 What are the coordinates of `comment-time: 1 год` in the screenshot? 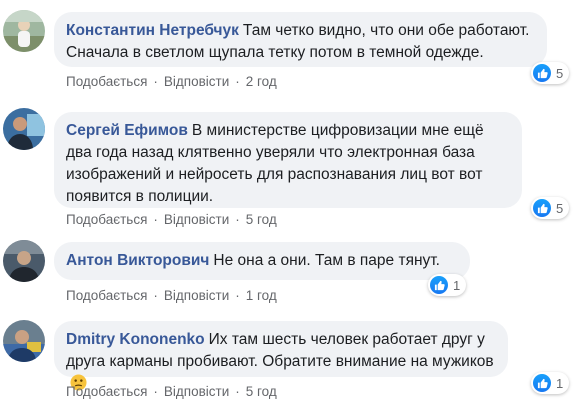 It's located at (261, 295).